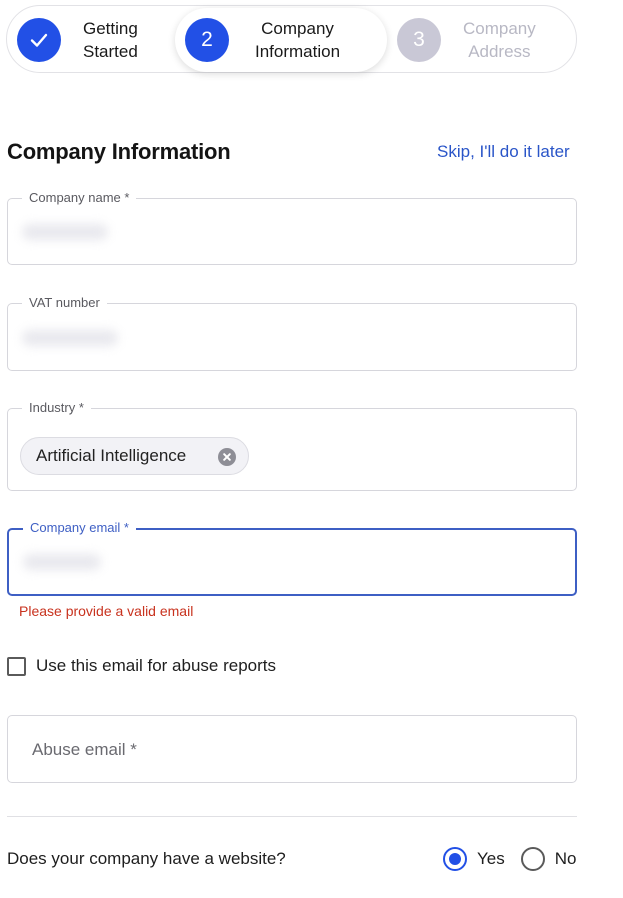  What do you see at coordinates (565, 858) in the screenshot?
I see `radio-label-no: No` at bounding box center [565, 858].